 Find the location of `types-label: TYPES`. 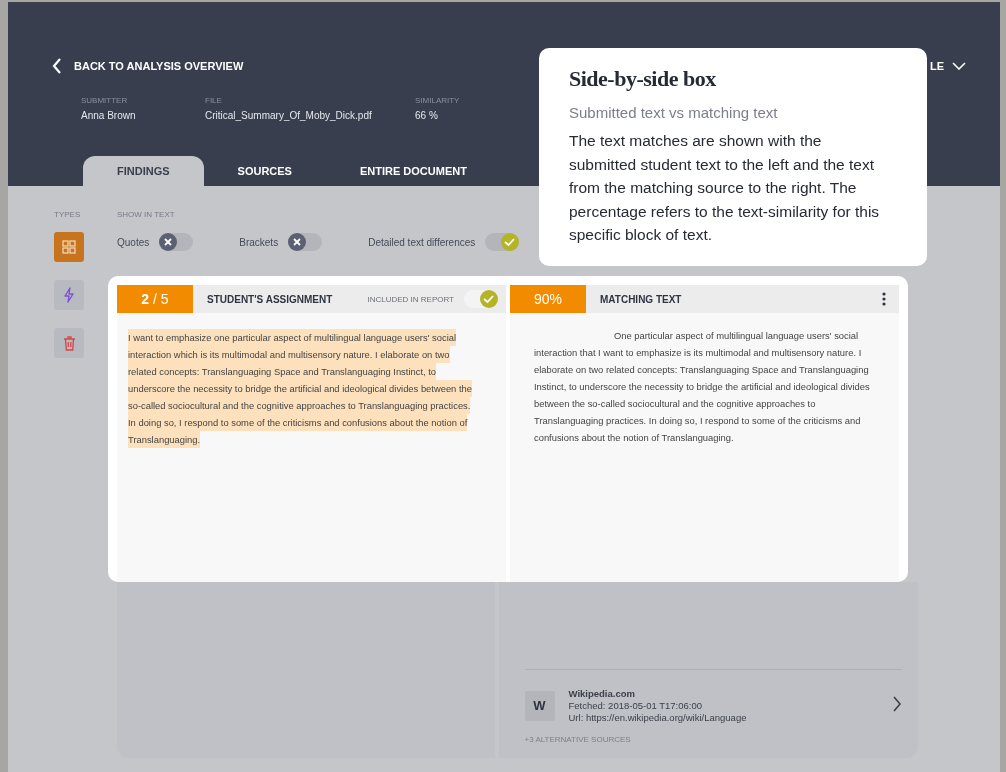

types-label: TYPES is located at coordinates (67, 215).